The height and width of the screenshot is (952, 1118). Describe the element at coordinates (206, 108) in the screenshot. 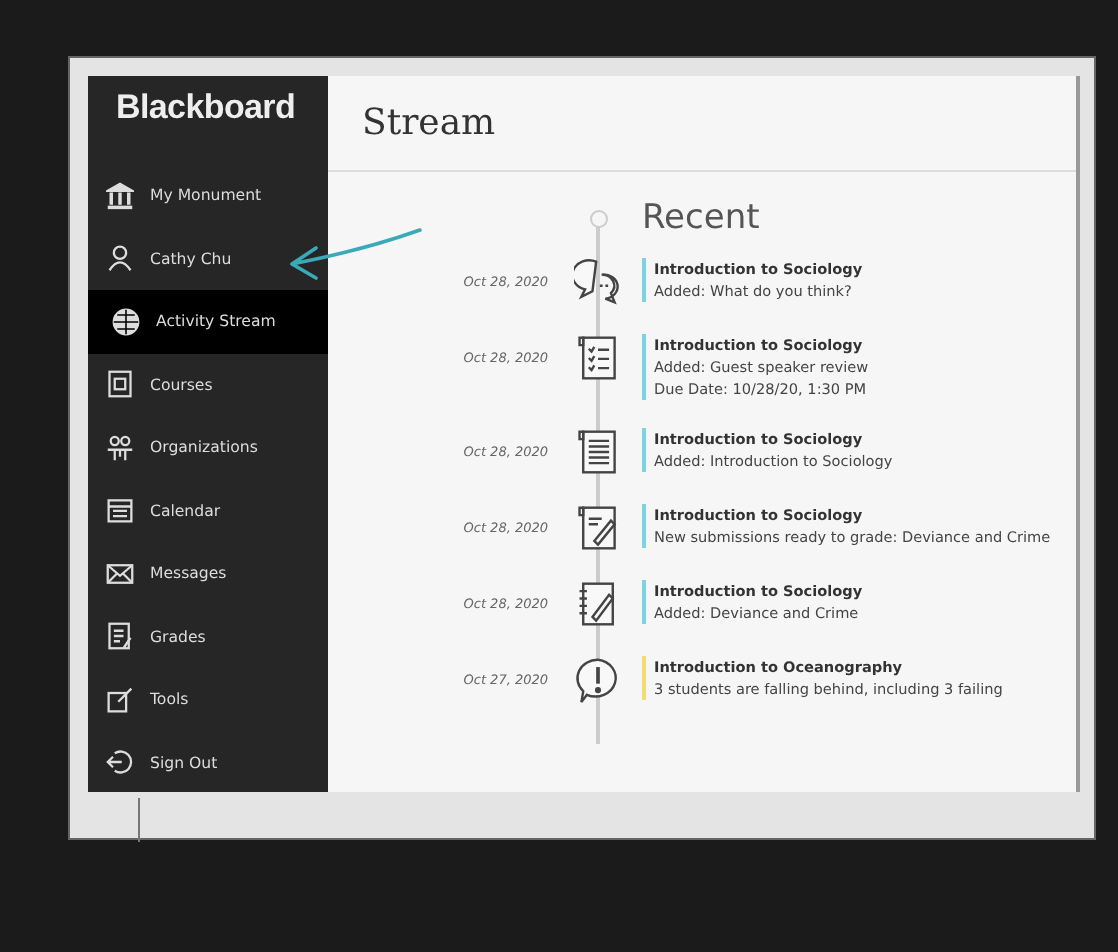

I see `logo: Blackboard` at that location.